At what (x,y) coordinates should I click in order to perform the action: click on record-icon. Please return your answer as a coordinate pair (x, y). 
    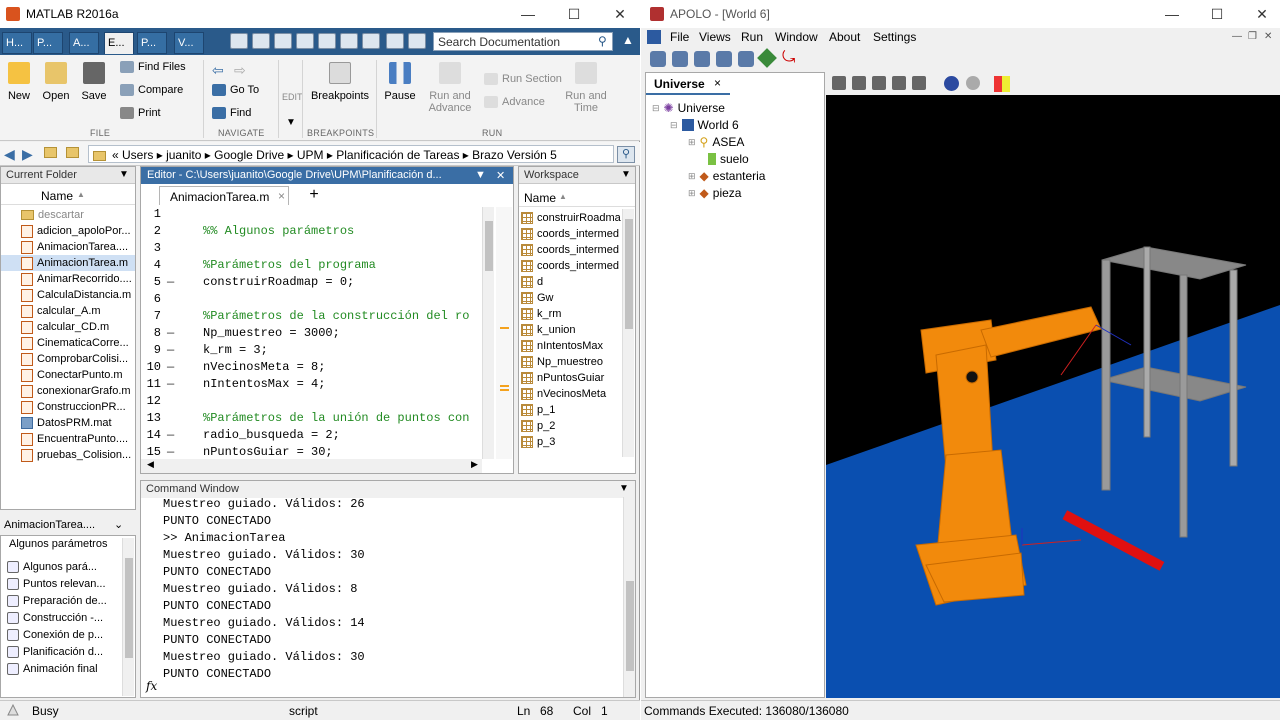
    Looking at the image, I should click on (973, 83).